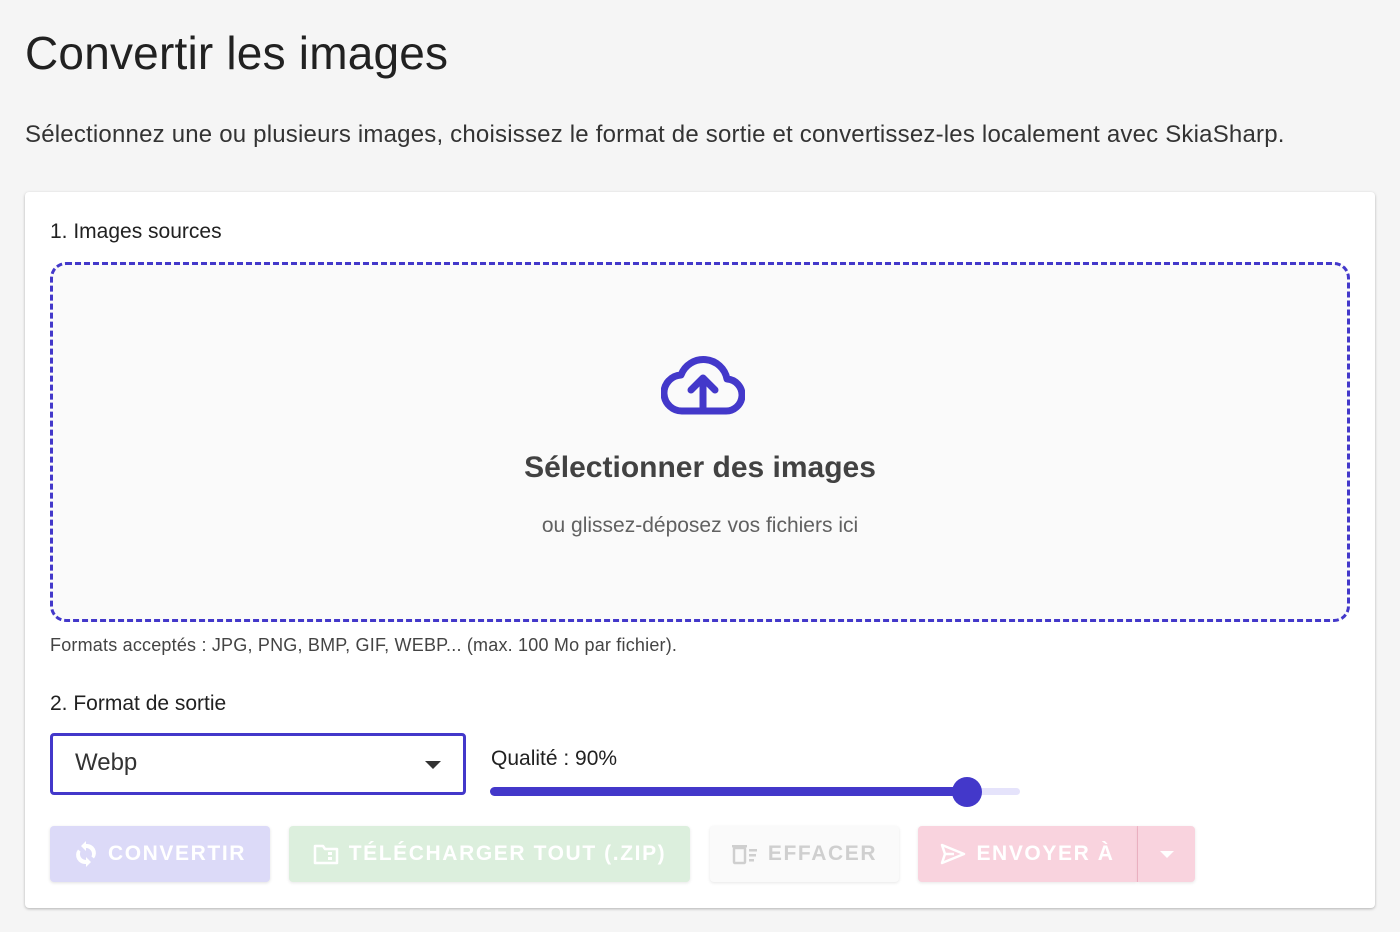 The image size is (1400, 932). Describe the element at coordinates (822, 853) in the screenshot. I see `clear-button-label: EFFACER` at that location.